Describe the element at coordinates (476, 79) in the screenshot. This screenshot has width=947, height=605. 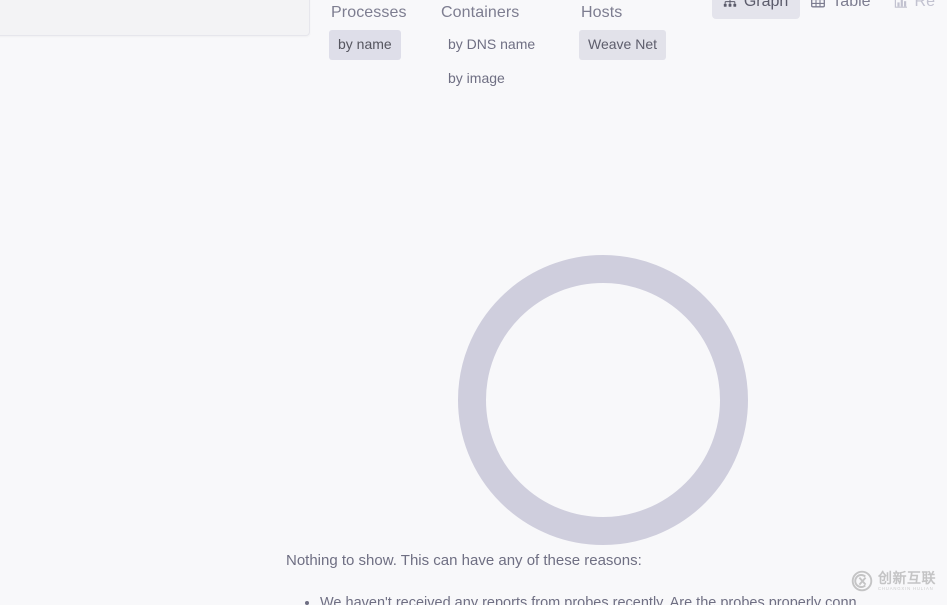
I see `topology-item-containers-by-image: by image` at that location.